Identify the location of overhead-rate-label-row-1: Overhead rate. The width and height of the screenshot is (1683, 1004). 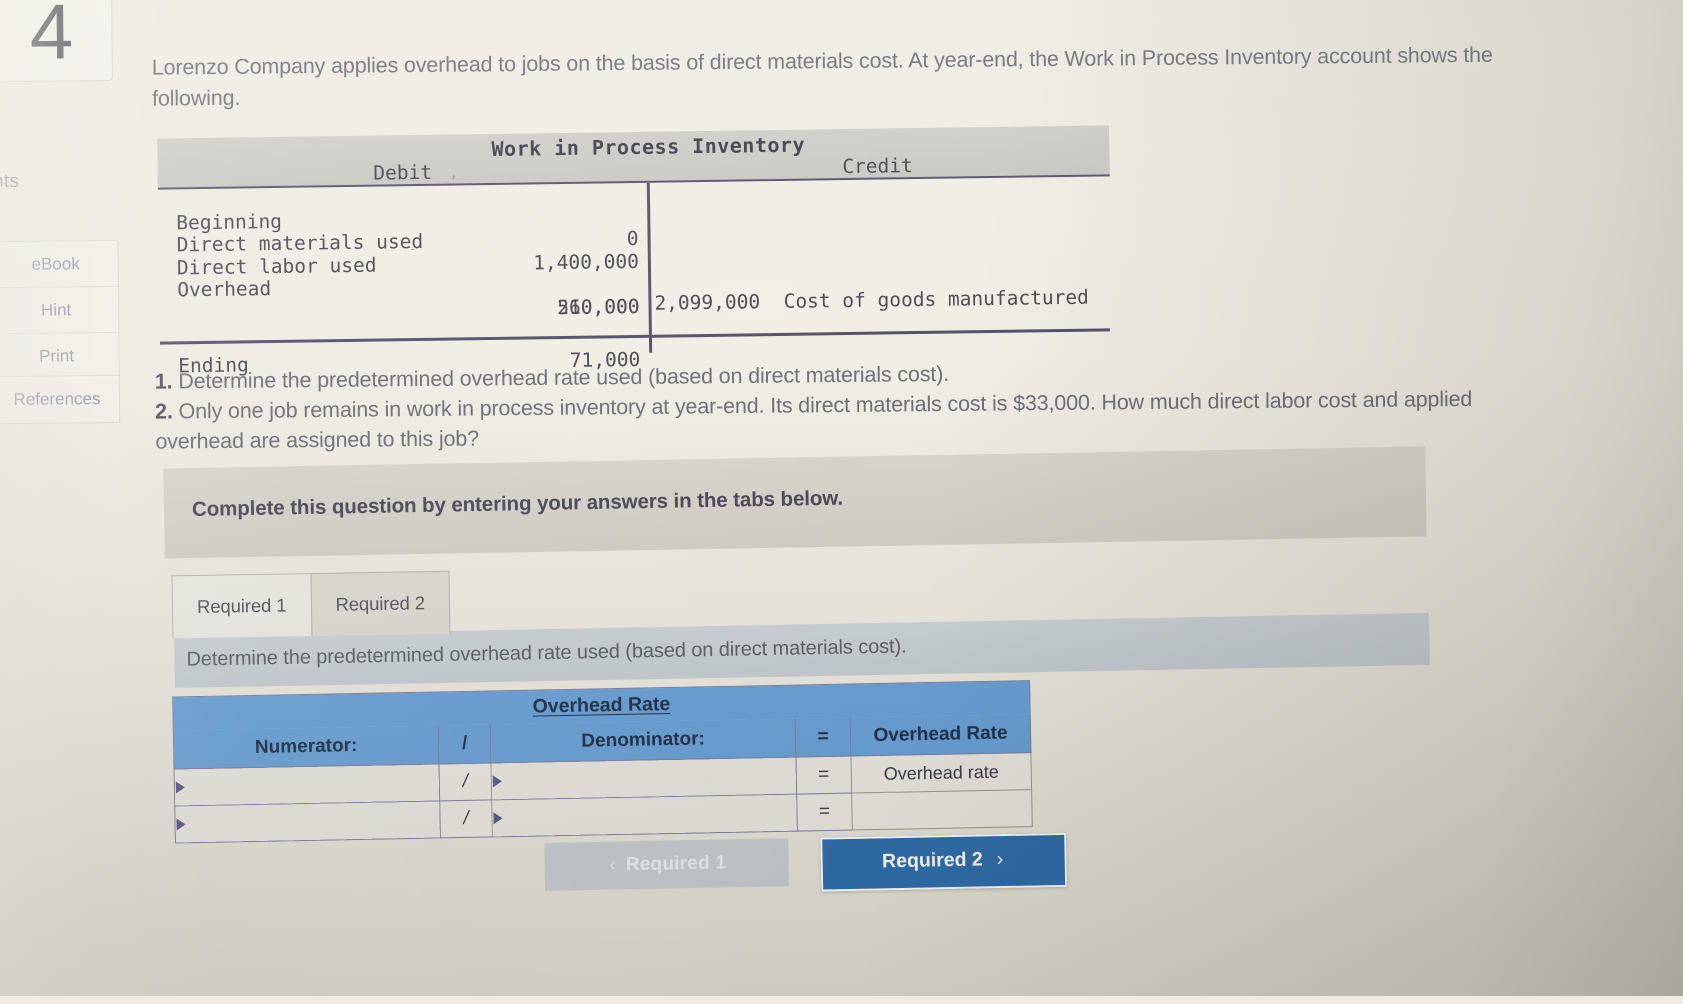
(941, 773).